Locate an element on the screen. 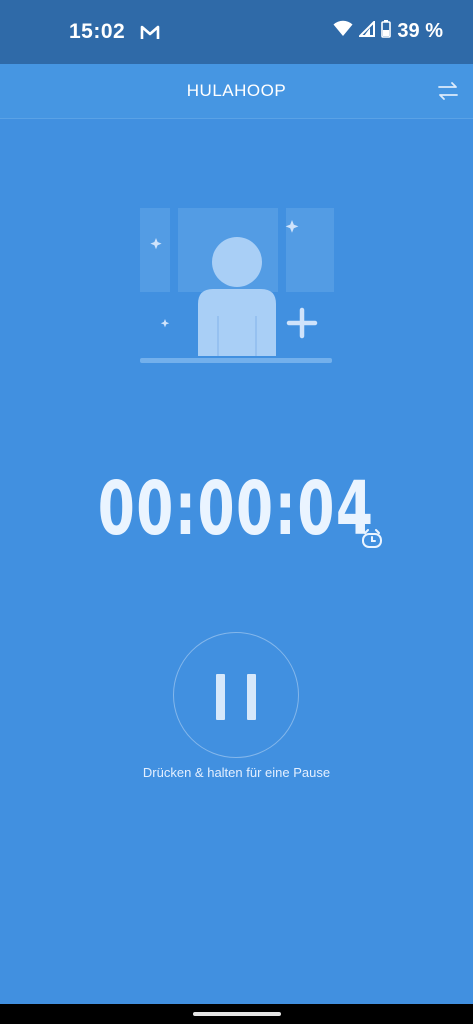 The image size is (473, 1024). system-navigation-bar is located at coordinates (236, 1014).